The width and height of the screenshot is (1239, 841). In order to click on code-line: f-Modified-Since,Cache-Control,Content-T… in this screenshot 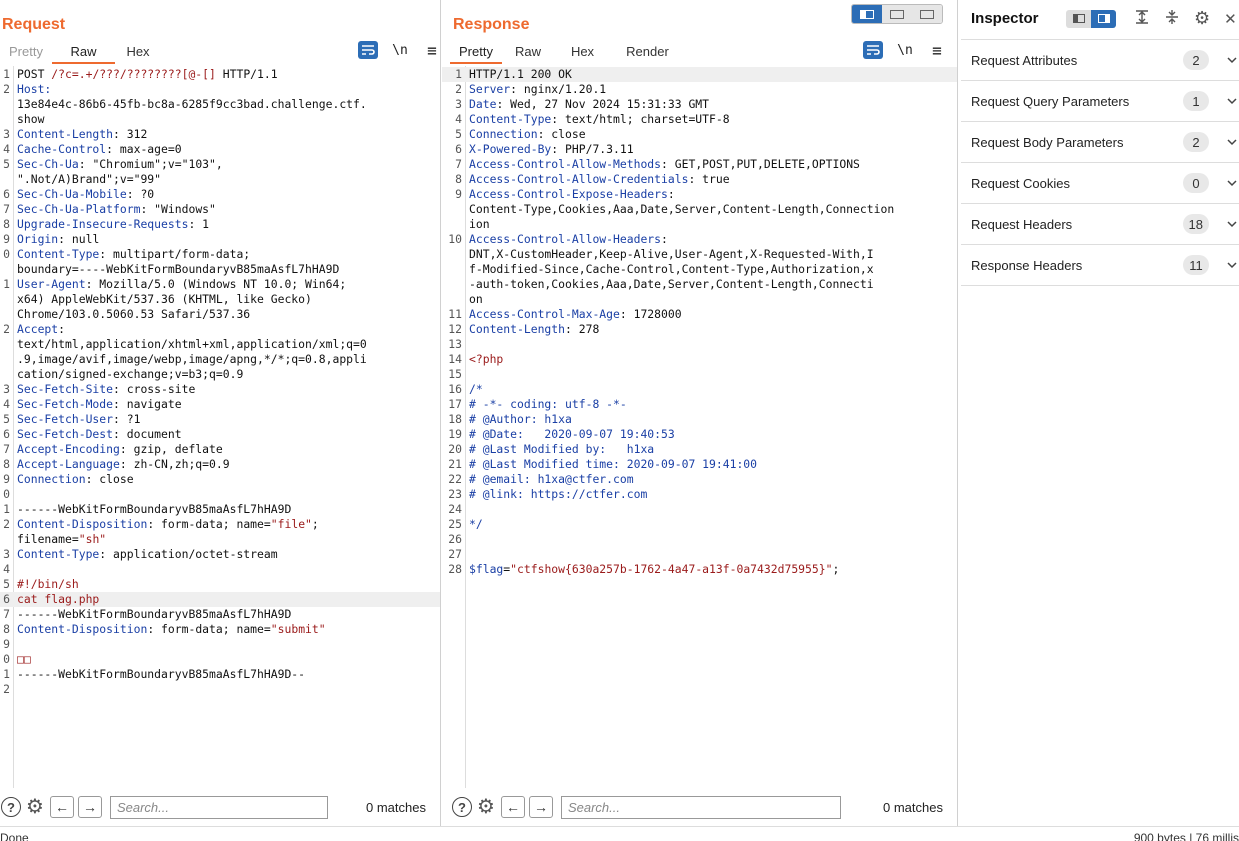, I will do `click(699, 269)`.